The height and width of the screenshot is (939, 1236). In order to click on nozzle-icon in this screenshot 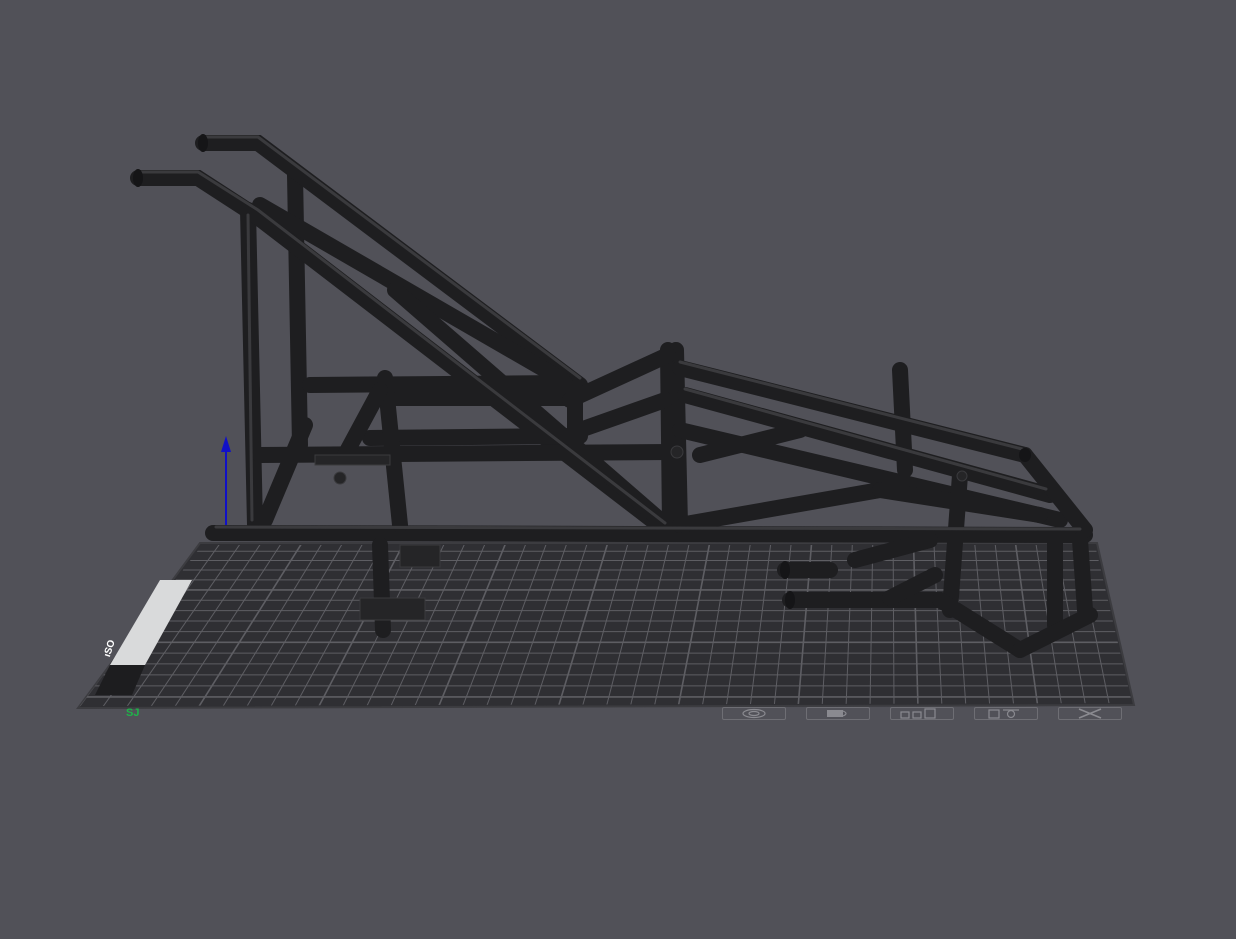, I will do `click(1006, 713)`.